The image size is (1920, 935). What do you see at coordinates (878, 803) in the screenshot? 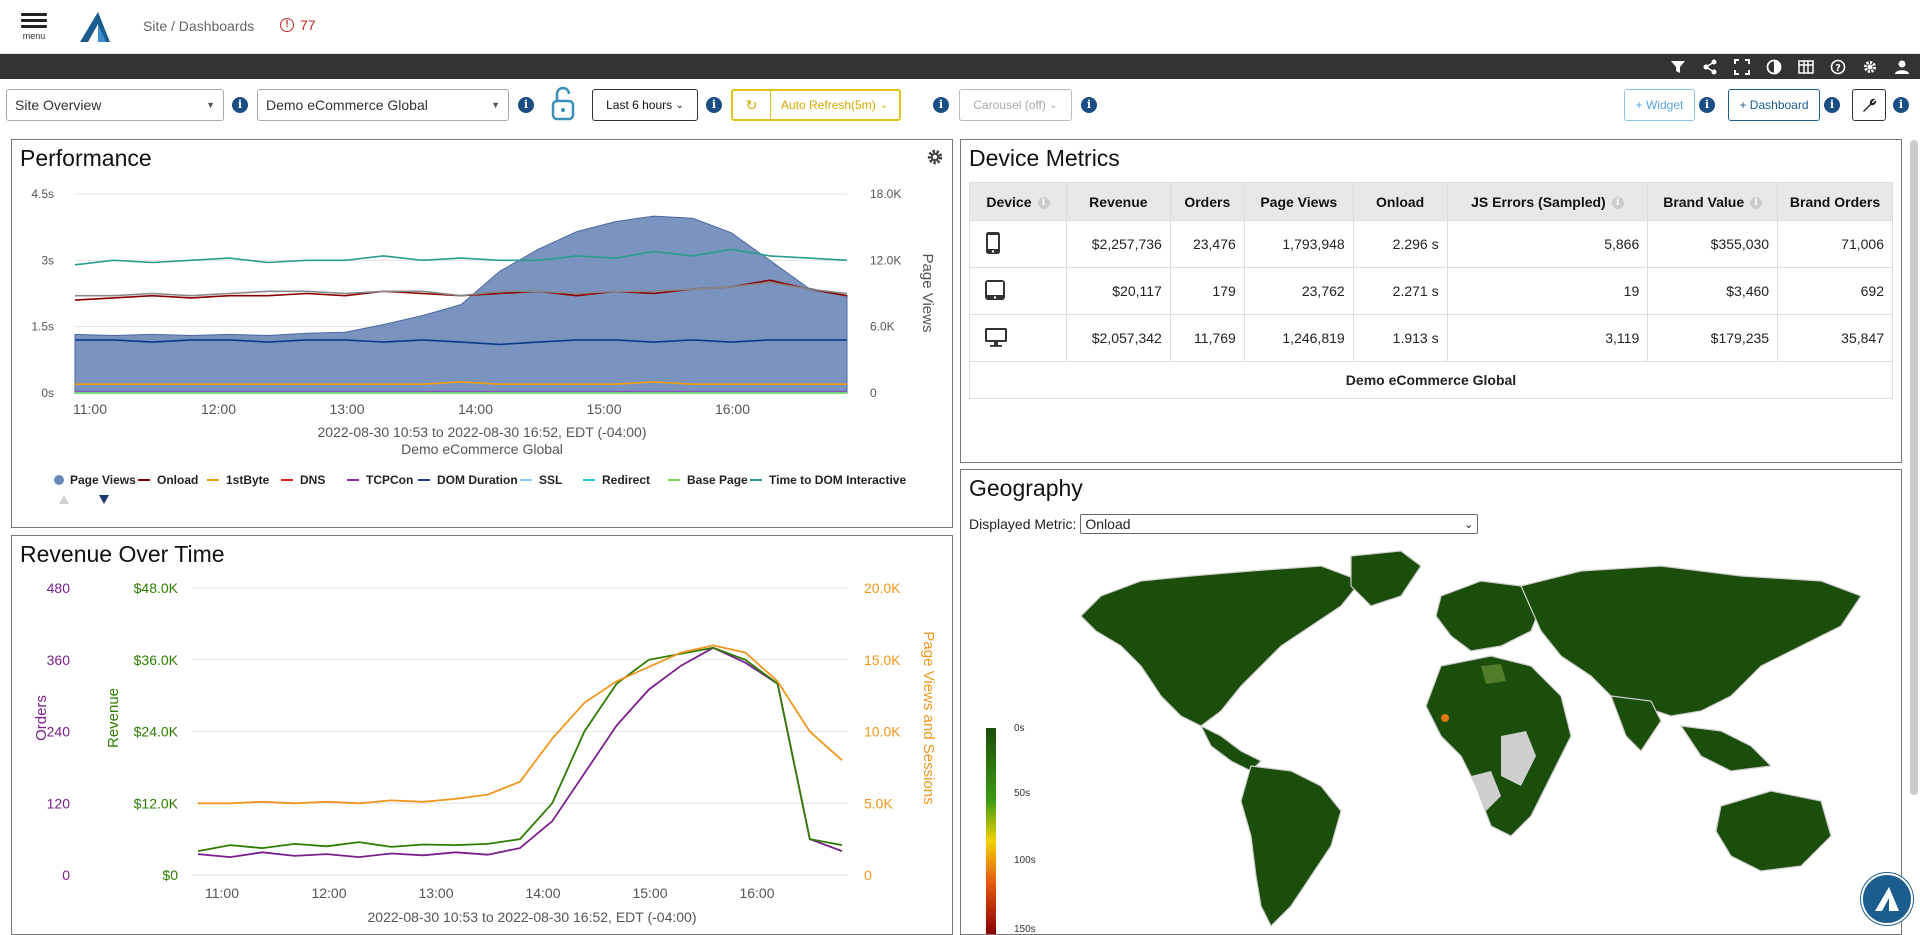
I see `y-tick-label: 5.0K` at bounding box center [878, 803].